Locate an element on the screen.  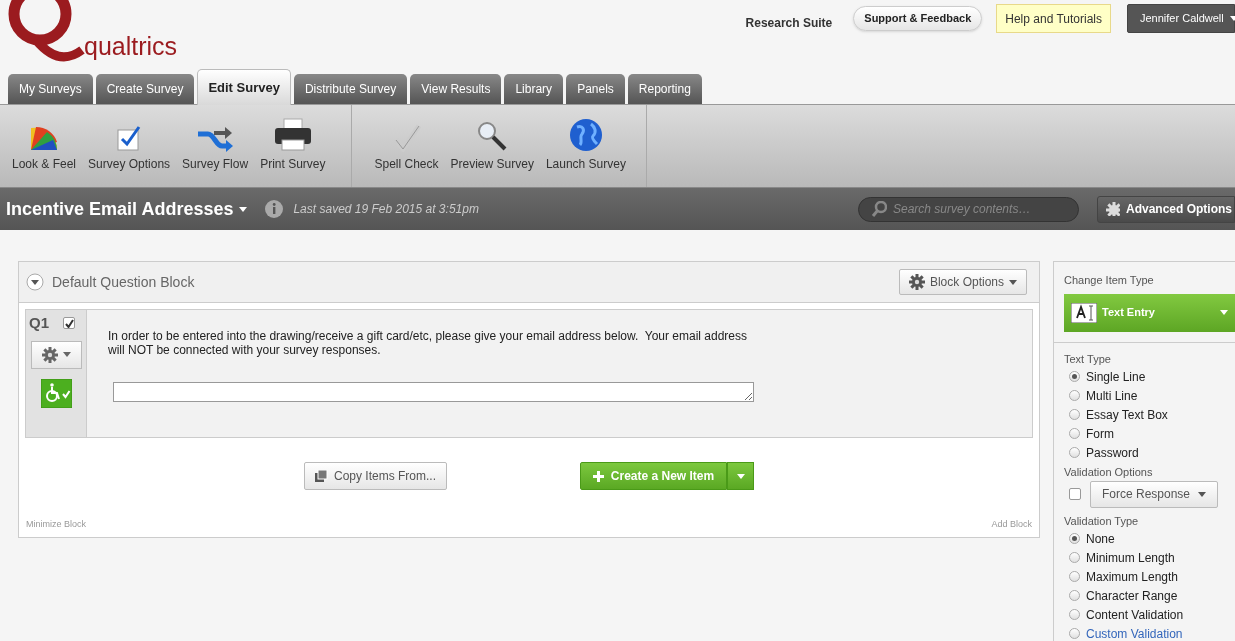
section-label: Validation Type is located at coordinates (1102, 521).